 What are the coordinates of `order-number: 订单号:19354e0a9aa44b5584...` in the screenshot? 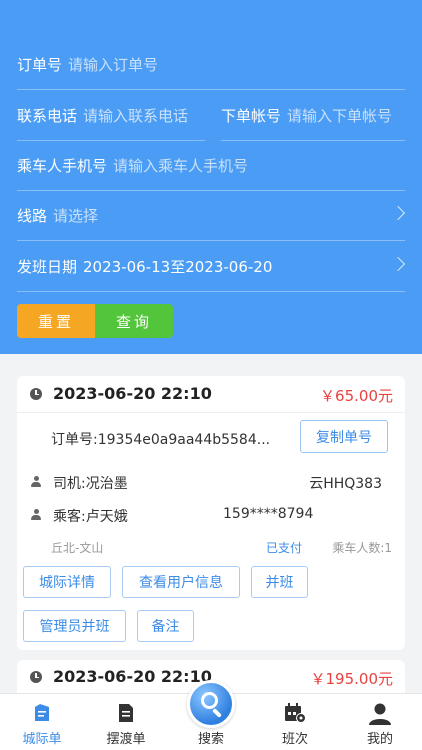 It's located at (161, 440).